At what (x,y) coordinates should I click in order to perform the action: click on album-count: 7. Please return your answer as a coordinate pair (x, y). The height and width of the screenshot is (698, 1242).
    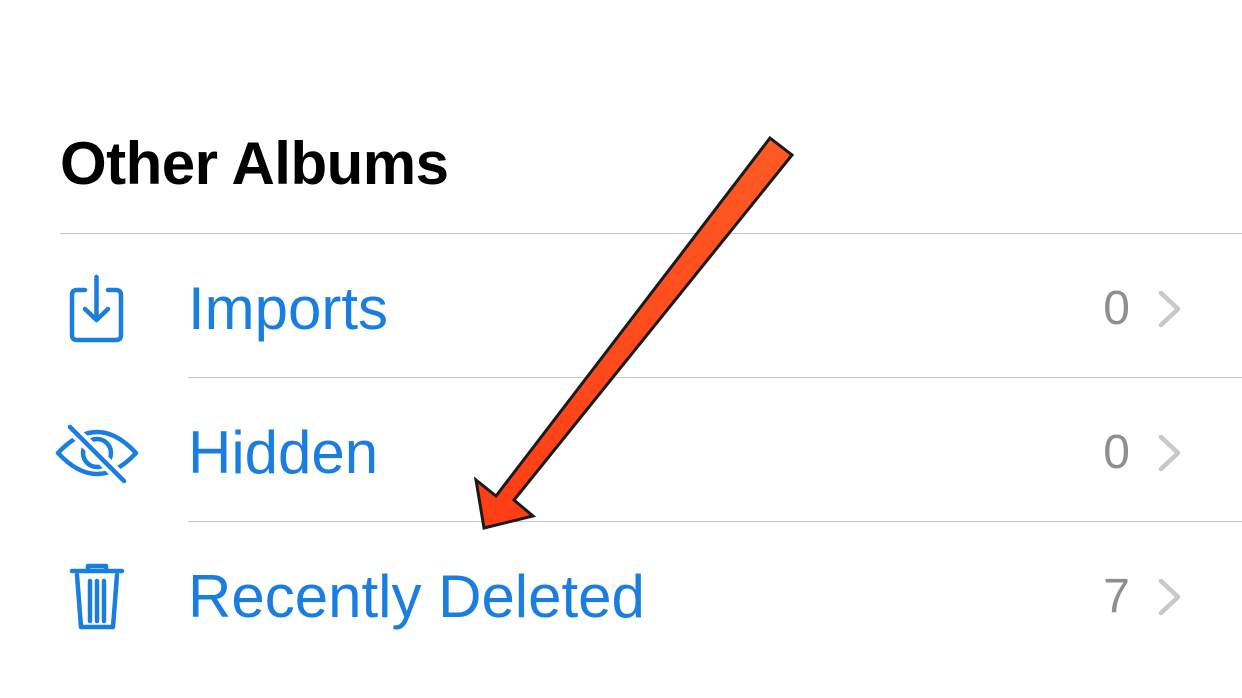
    Looking at the image, I should click on (1116, 596).